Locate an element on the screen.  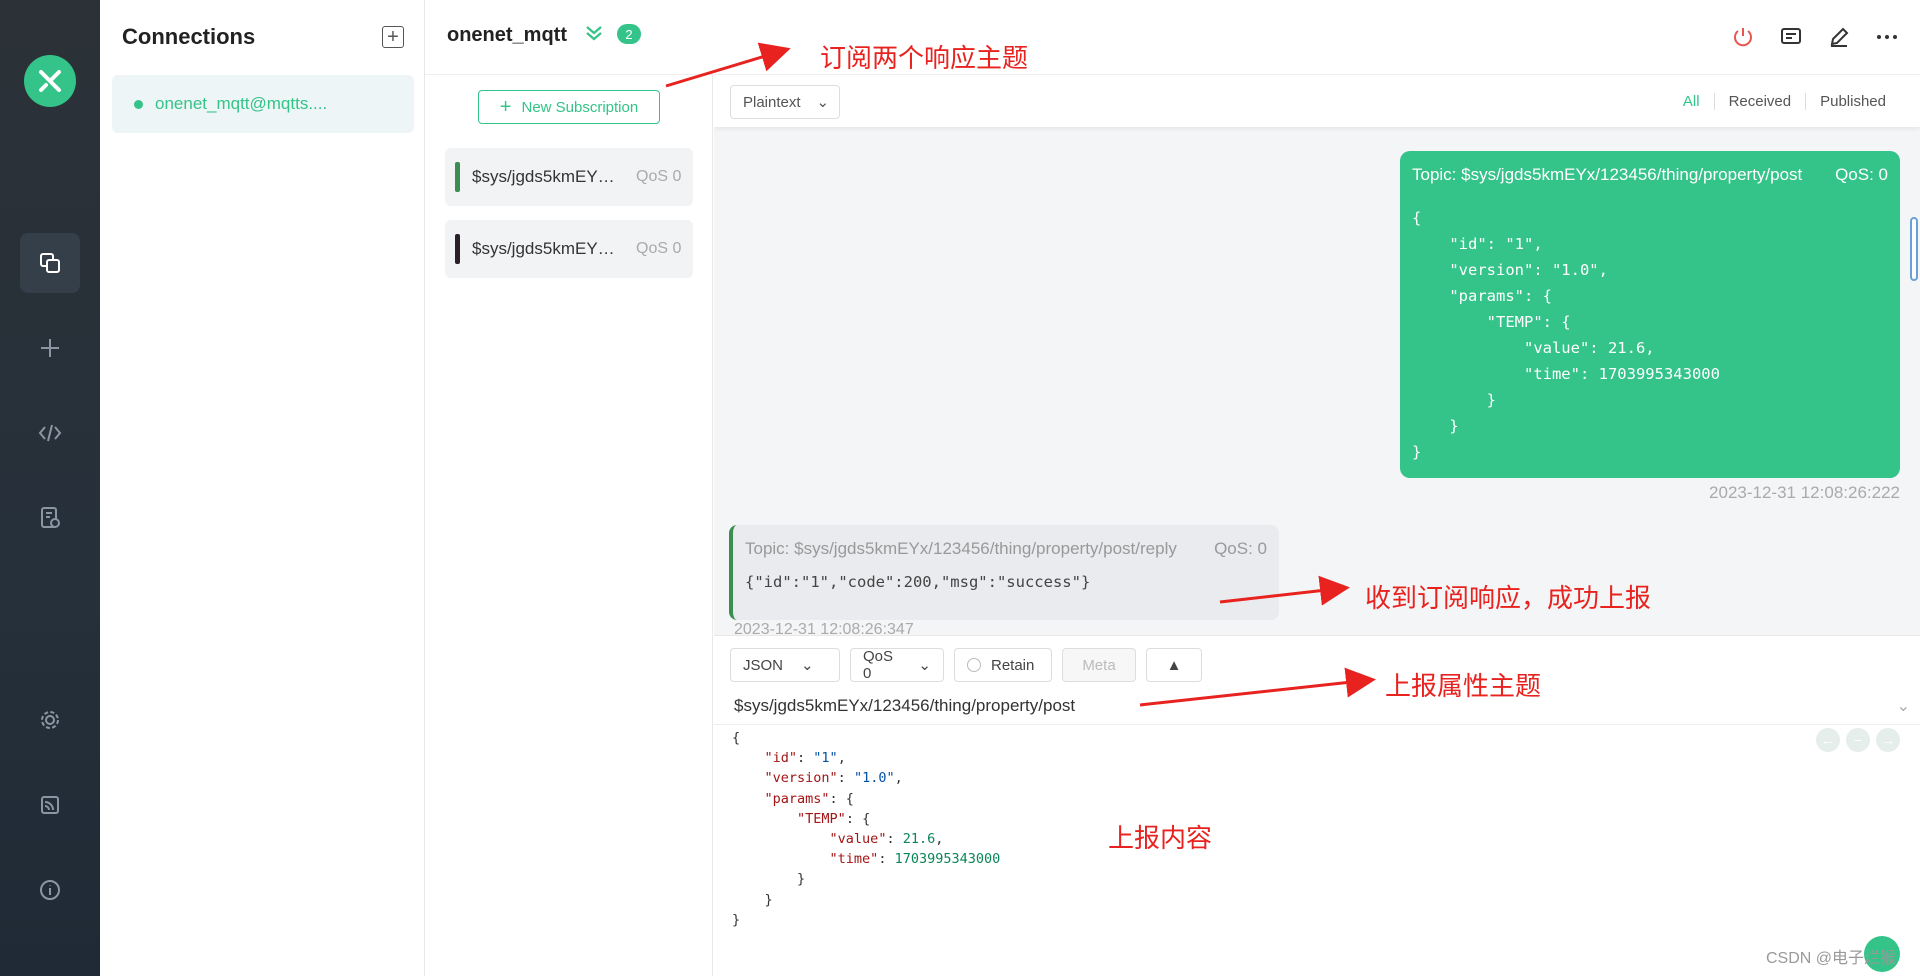
about-info-icon is located at coordinates (50, 890).